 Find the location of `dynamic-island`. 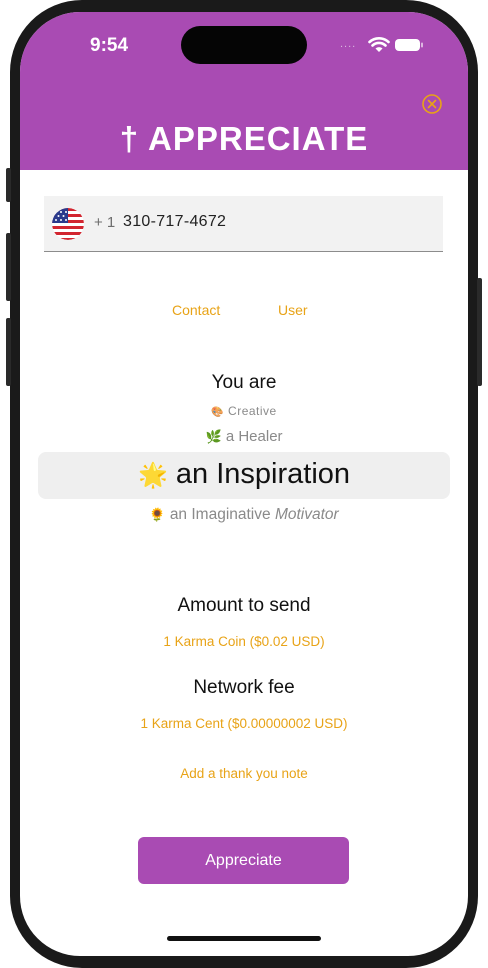

dynamic-island is located at coordinates (244, 45).